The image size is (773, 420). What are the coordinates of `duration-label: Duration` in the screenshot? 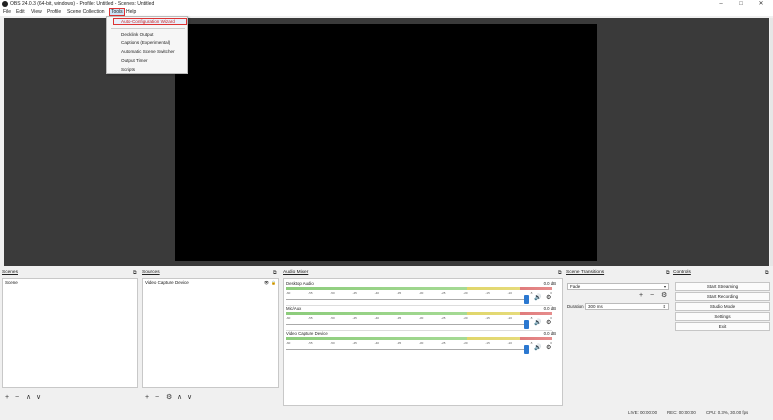 It's located at (575, 306).